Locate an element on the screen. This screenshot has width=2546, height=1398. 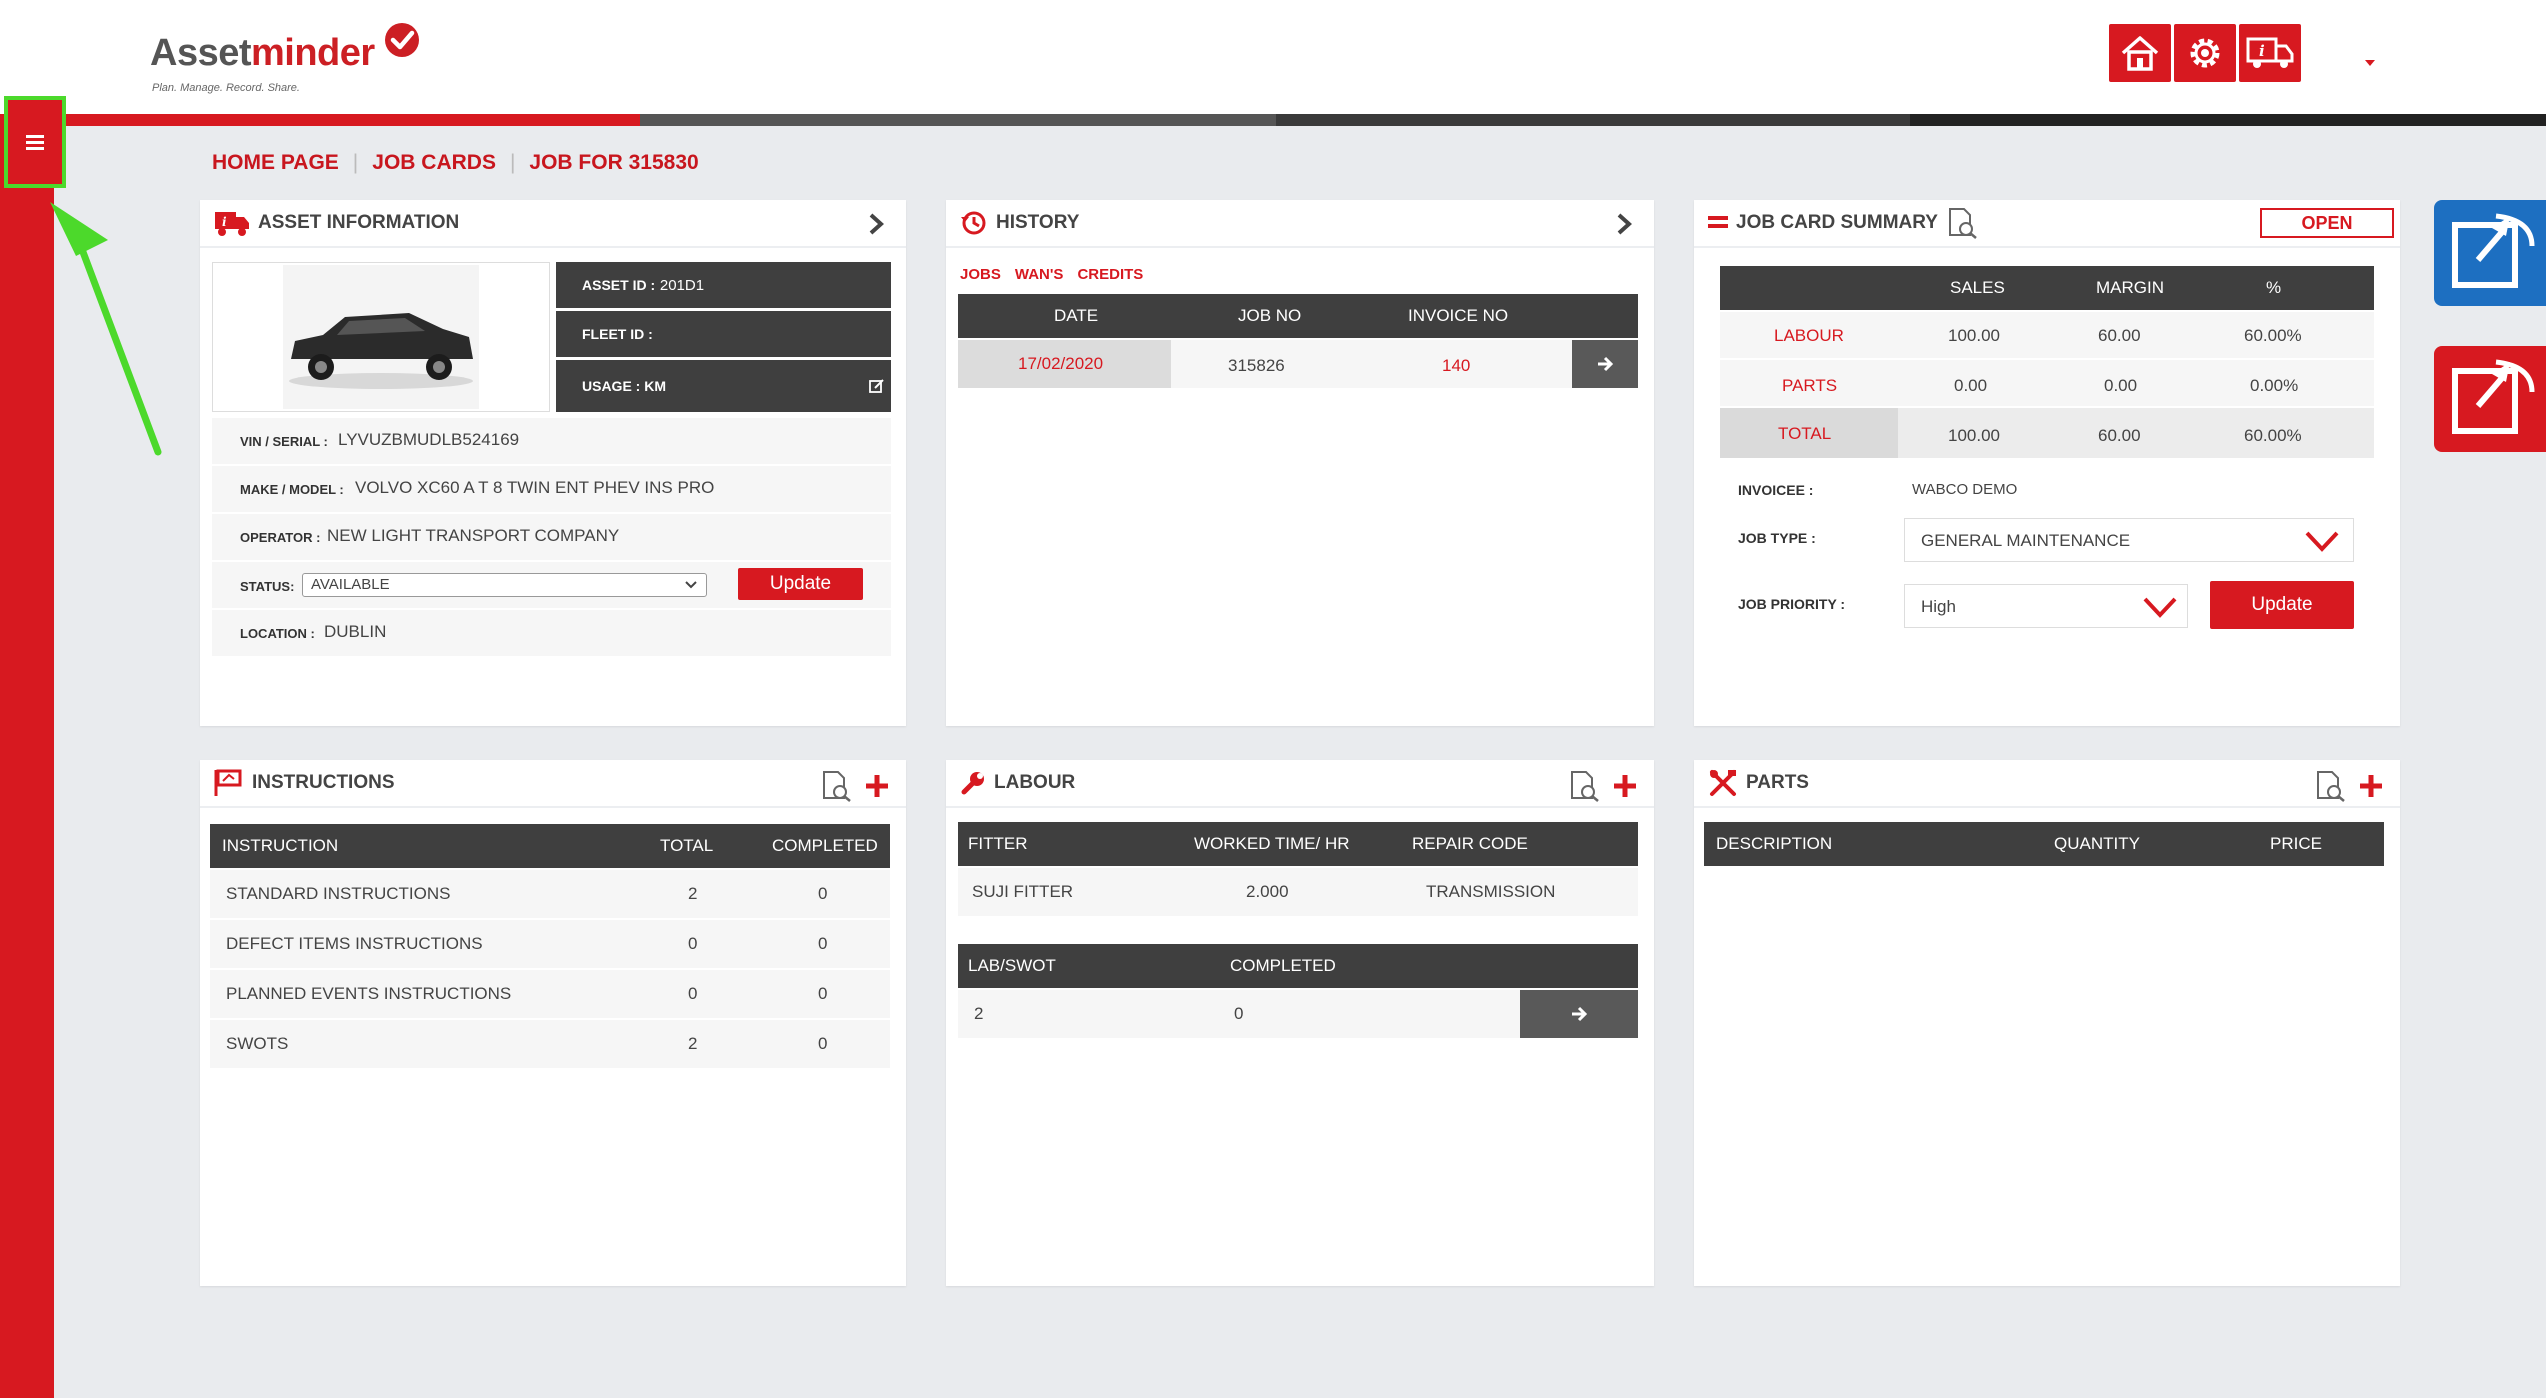
app-logo: Assetminder Plan. Manage. Record. Share. is located at coordinates (290, 57).